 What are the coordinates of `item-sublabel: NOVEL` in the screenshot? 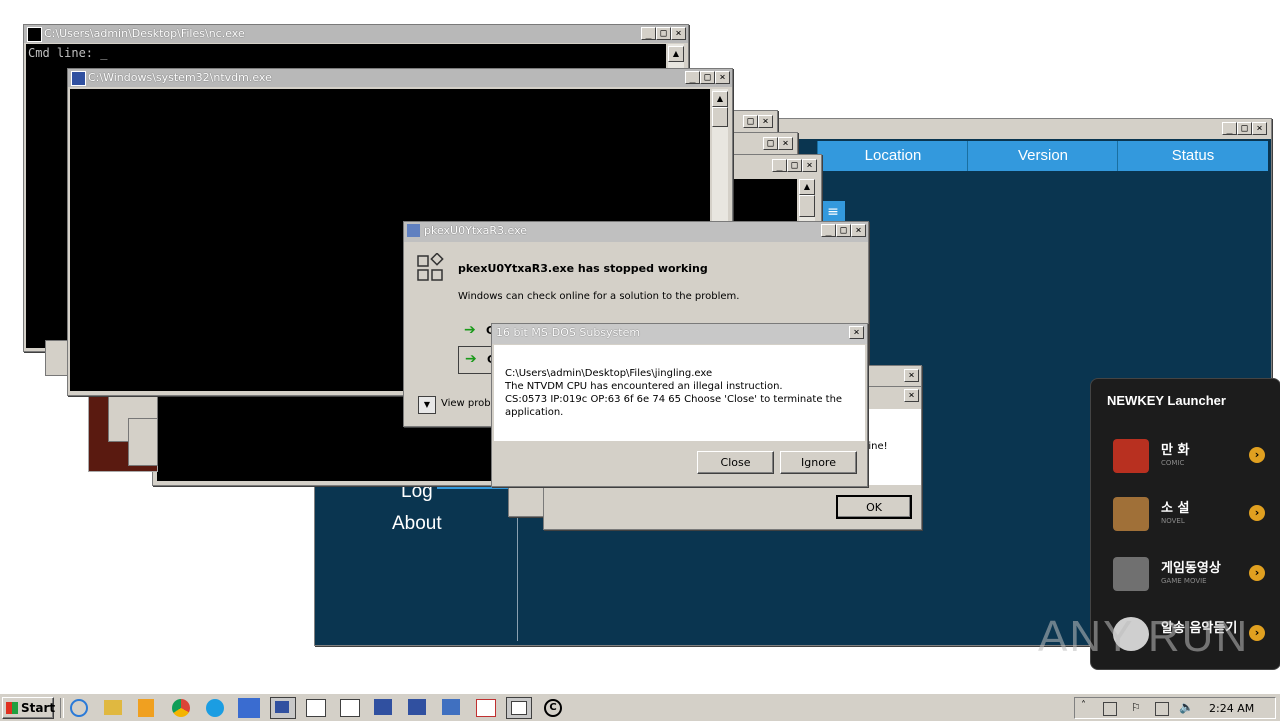 It's located at (1173, 521).